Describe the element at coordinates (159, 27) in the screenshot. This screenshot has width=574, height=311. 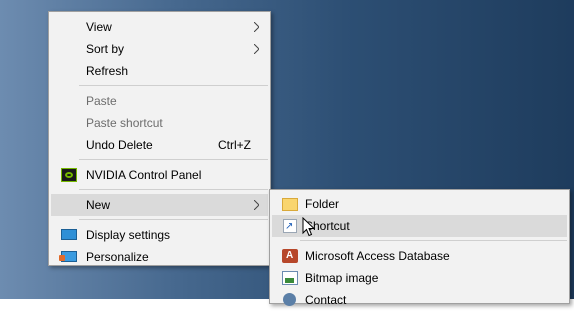
I see `menu-item-view: View` at that location.